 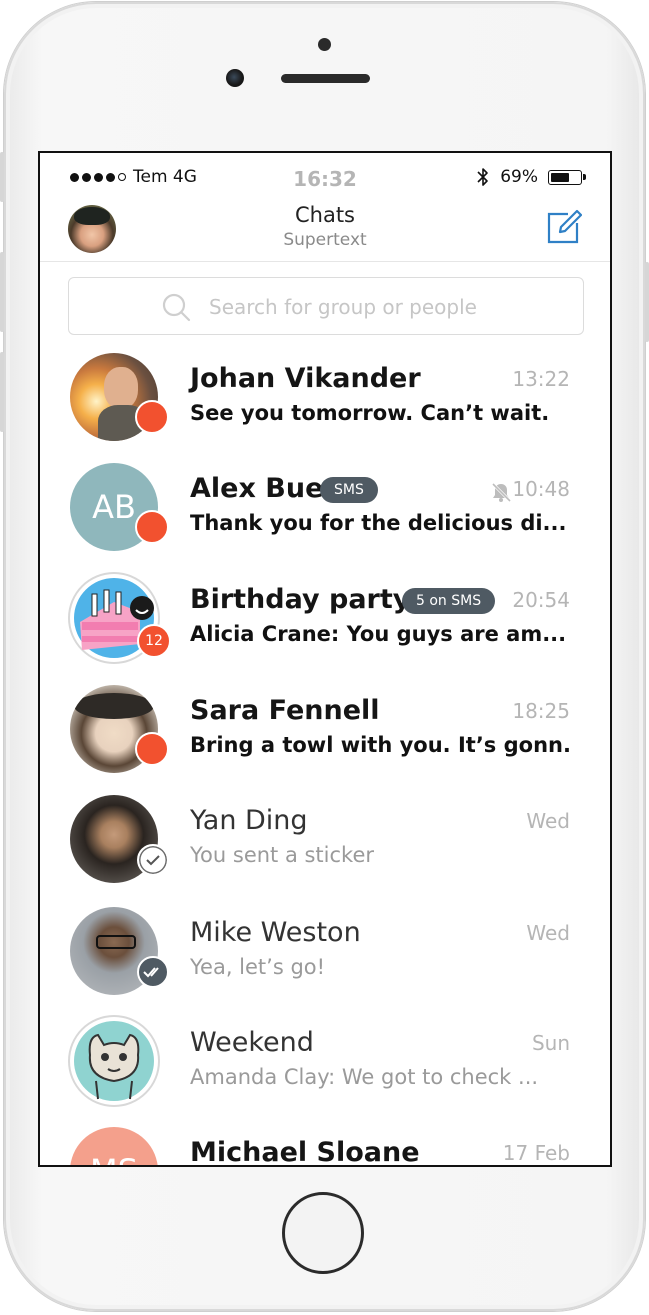 What do you see at coordinates (2, 177) in the screenshot?
I see `mute-switch` at bounding box center [2, 177].